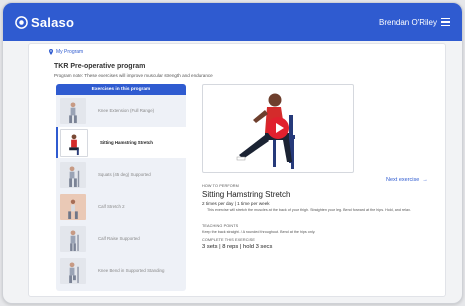 Image resolution: width=465 pixels, height=306 pixels. I want to click on exercise-label: Calf Raise Supported, so click(119, 238).